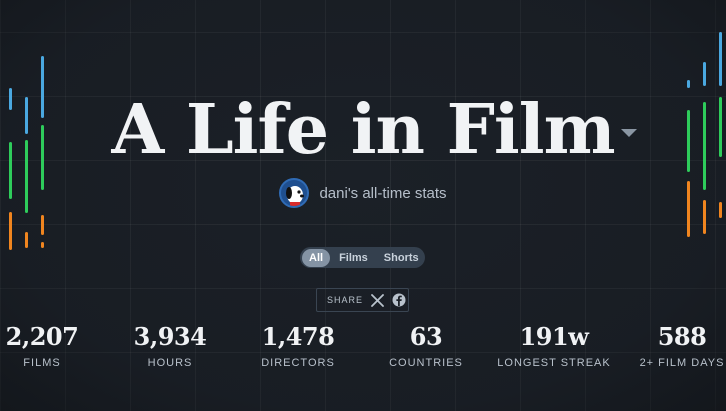 The image size is (726, 411). What do you see at coordinates (401, 258) in the screenshot?
I see `filter-shorts-button: Shorts` at bounding box center [401, 258].